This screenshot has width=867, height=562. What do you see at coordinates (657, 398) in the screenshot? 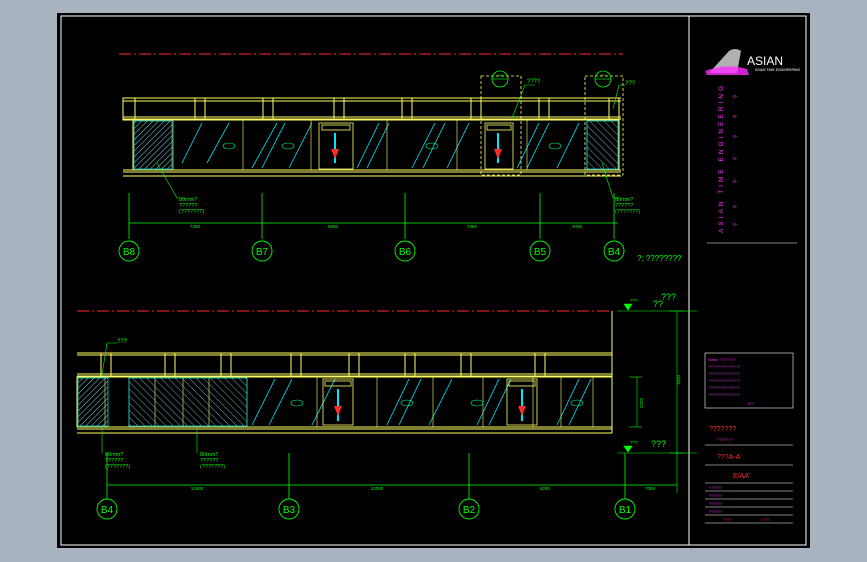
I see `lower-level-marks` at bounding box center [657, 398].